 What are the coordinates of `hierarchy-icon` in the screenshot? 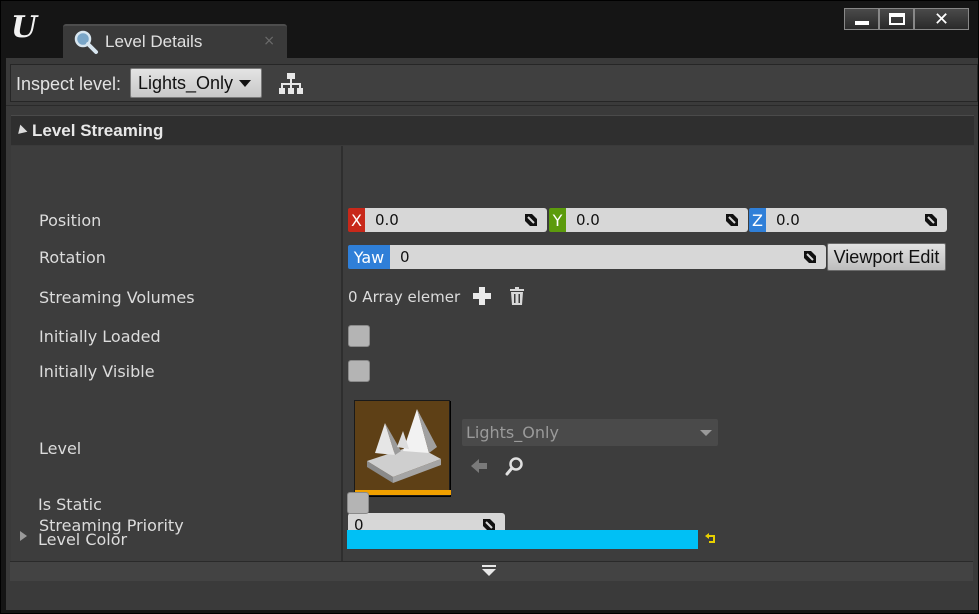 It's located at (291, 84).